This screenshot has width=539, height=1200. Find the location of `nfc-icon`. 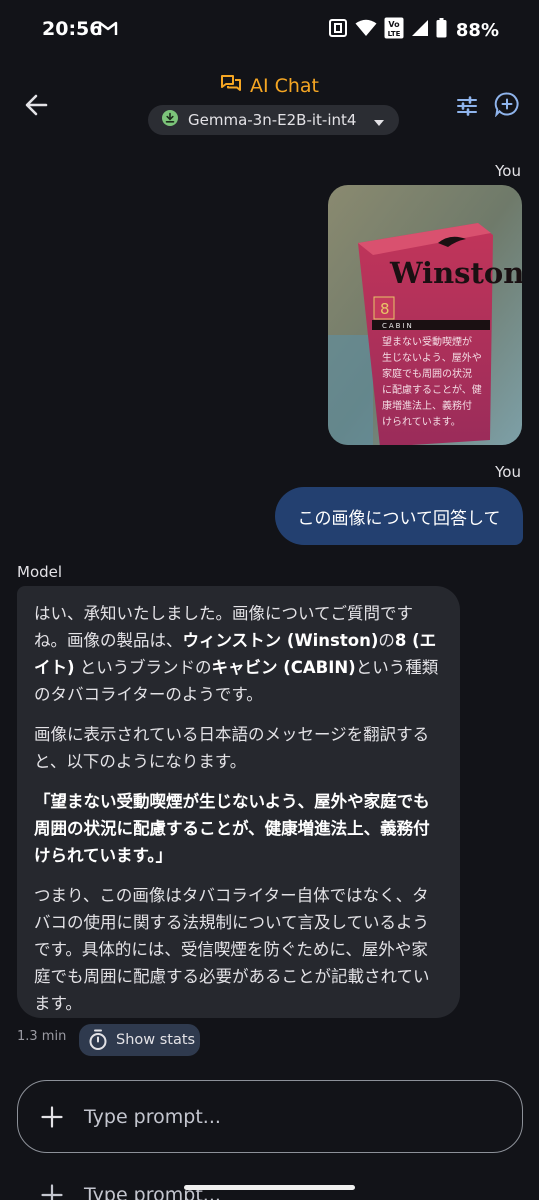

nfc-icon is located at coordinates (338, 30).